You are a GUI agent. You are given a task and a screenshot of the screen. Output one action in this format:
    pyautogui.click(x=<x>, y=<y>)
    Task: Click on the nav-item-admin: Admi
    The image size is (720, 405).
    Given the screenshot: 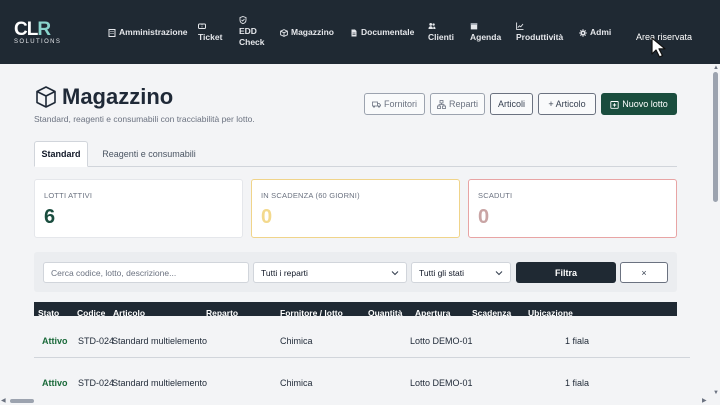 What is the action you would take?
    pyautogui.click(x=595, y=32)
    